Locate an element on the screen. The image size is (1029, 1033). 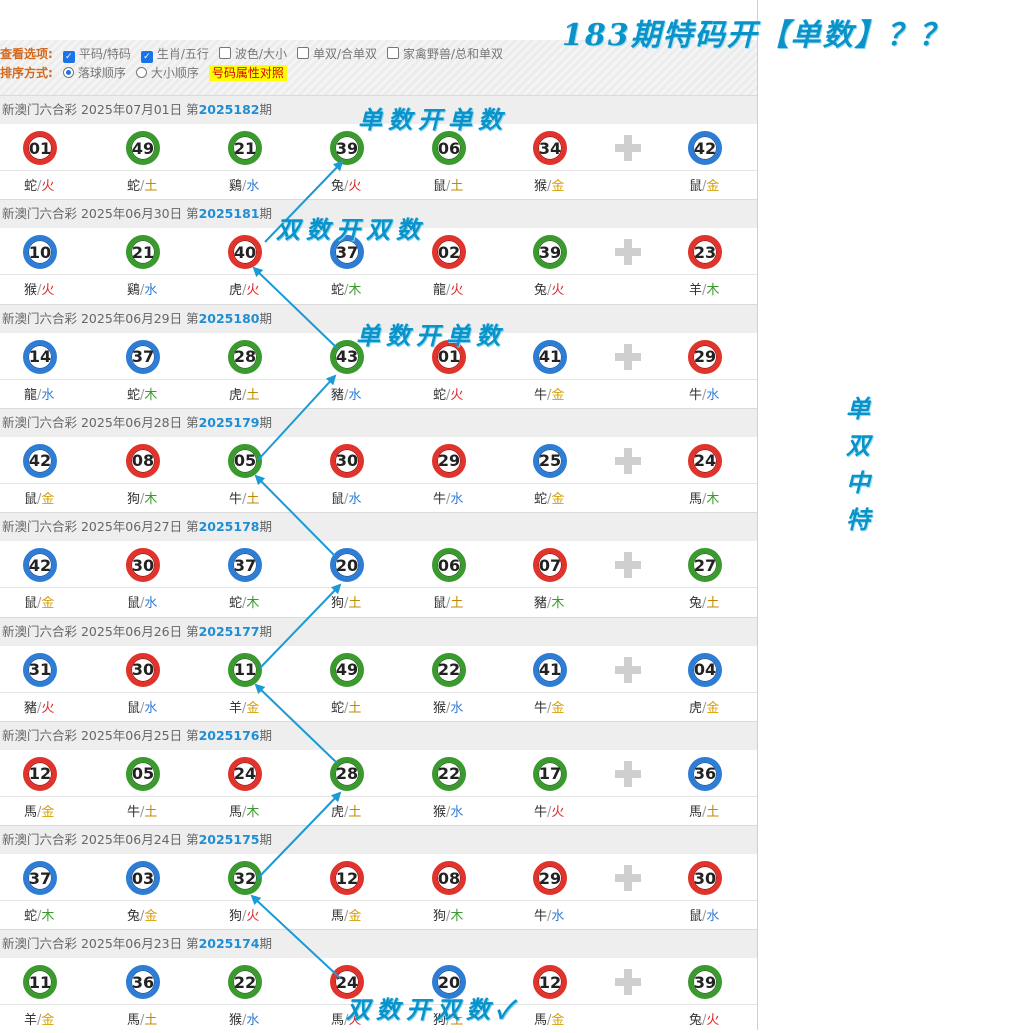
zodiac-element: 牛/金 is located at coordinates (549, 706).